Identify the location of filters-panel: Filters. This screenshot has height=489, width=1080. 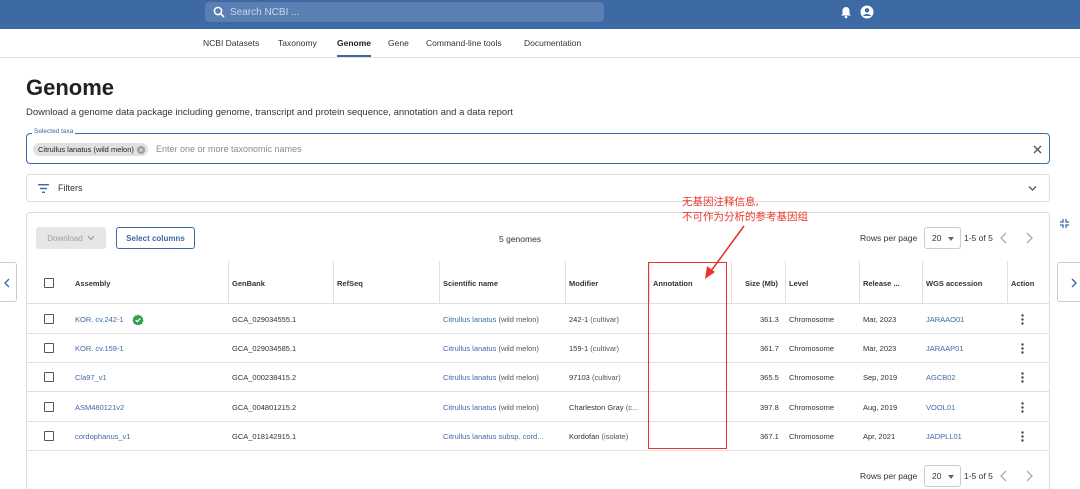
(538, 188).